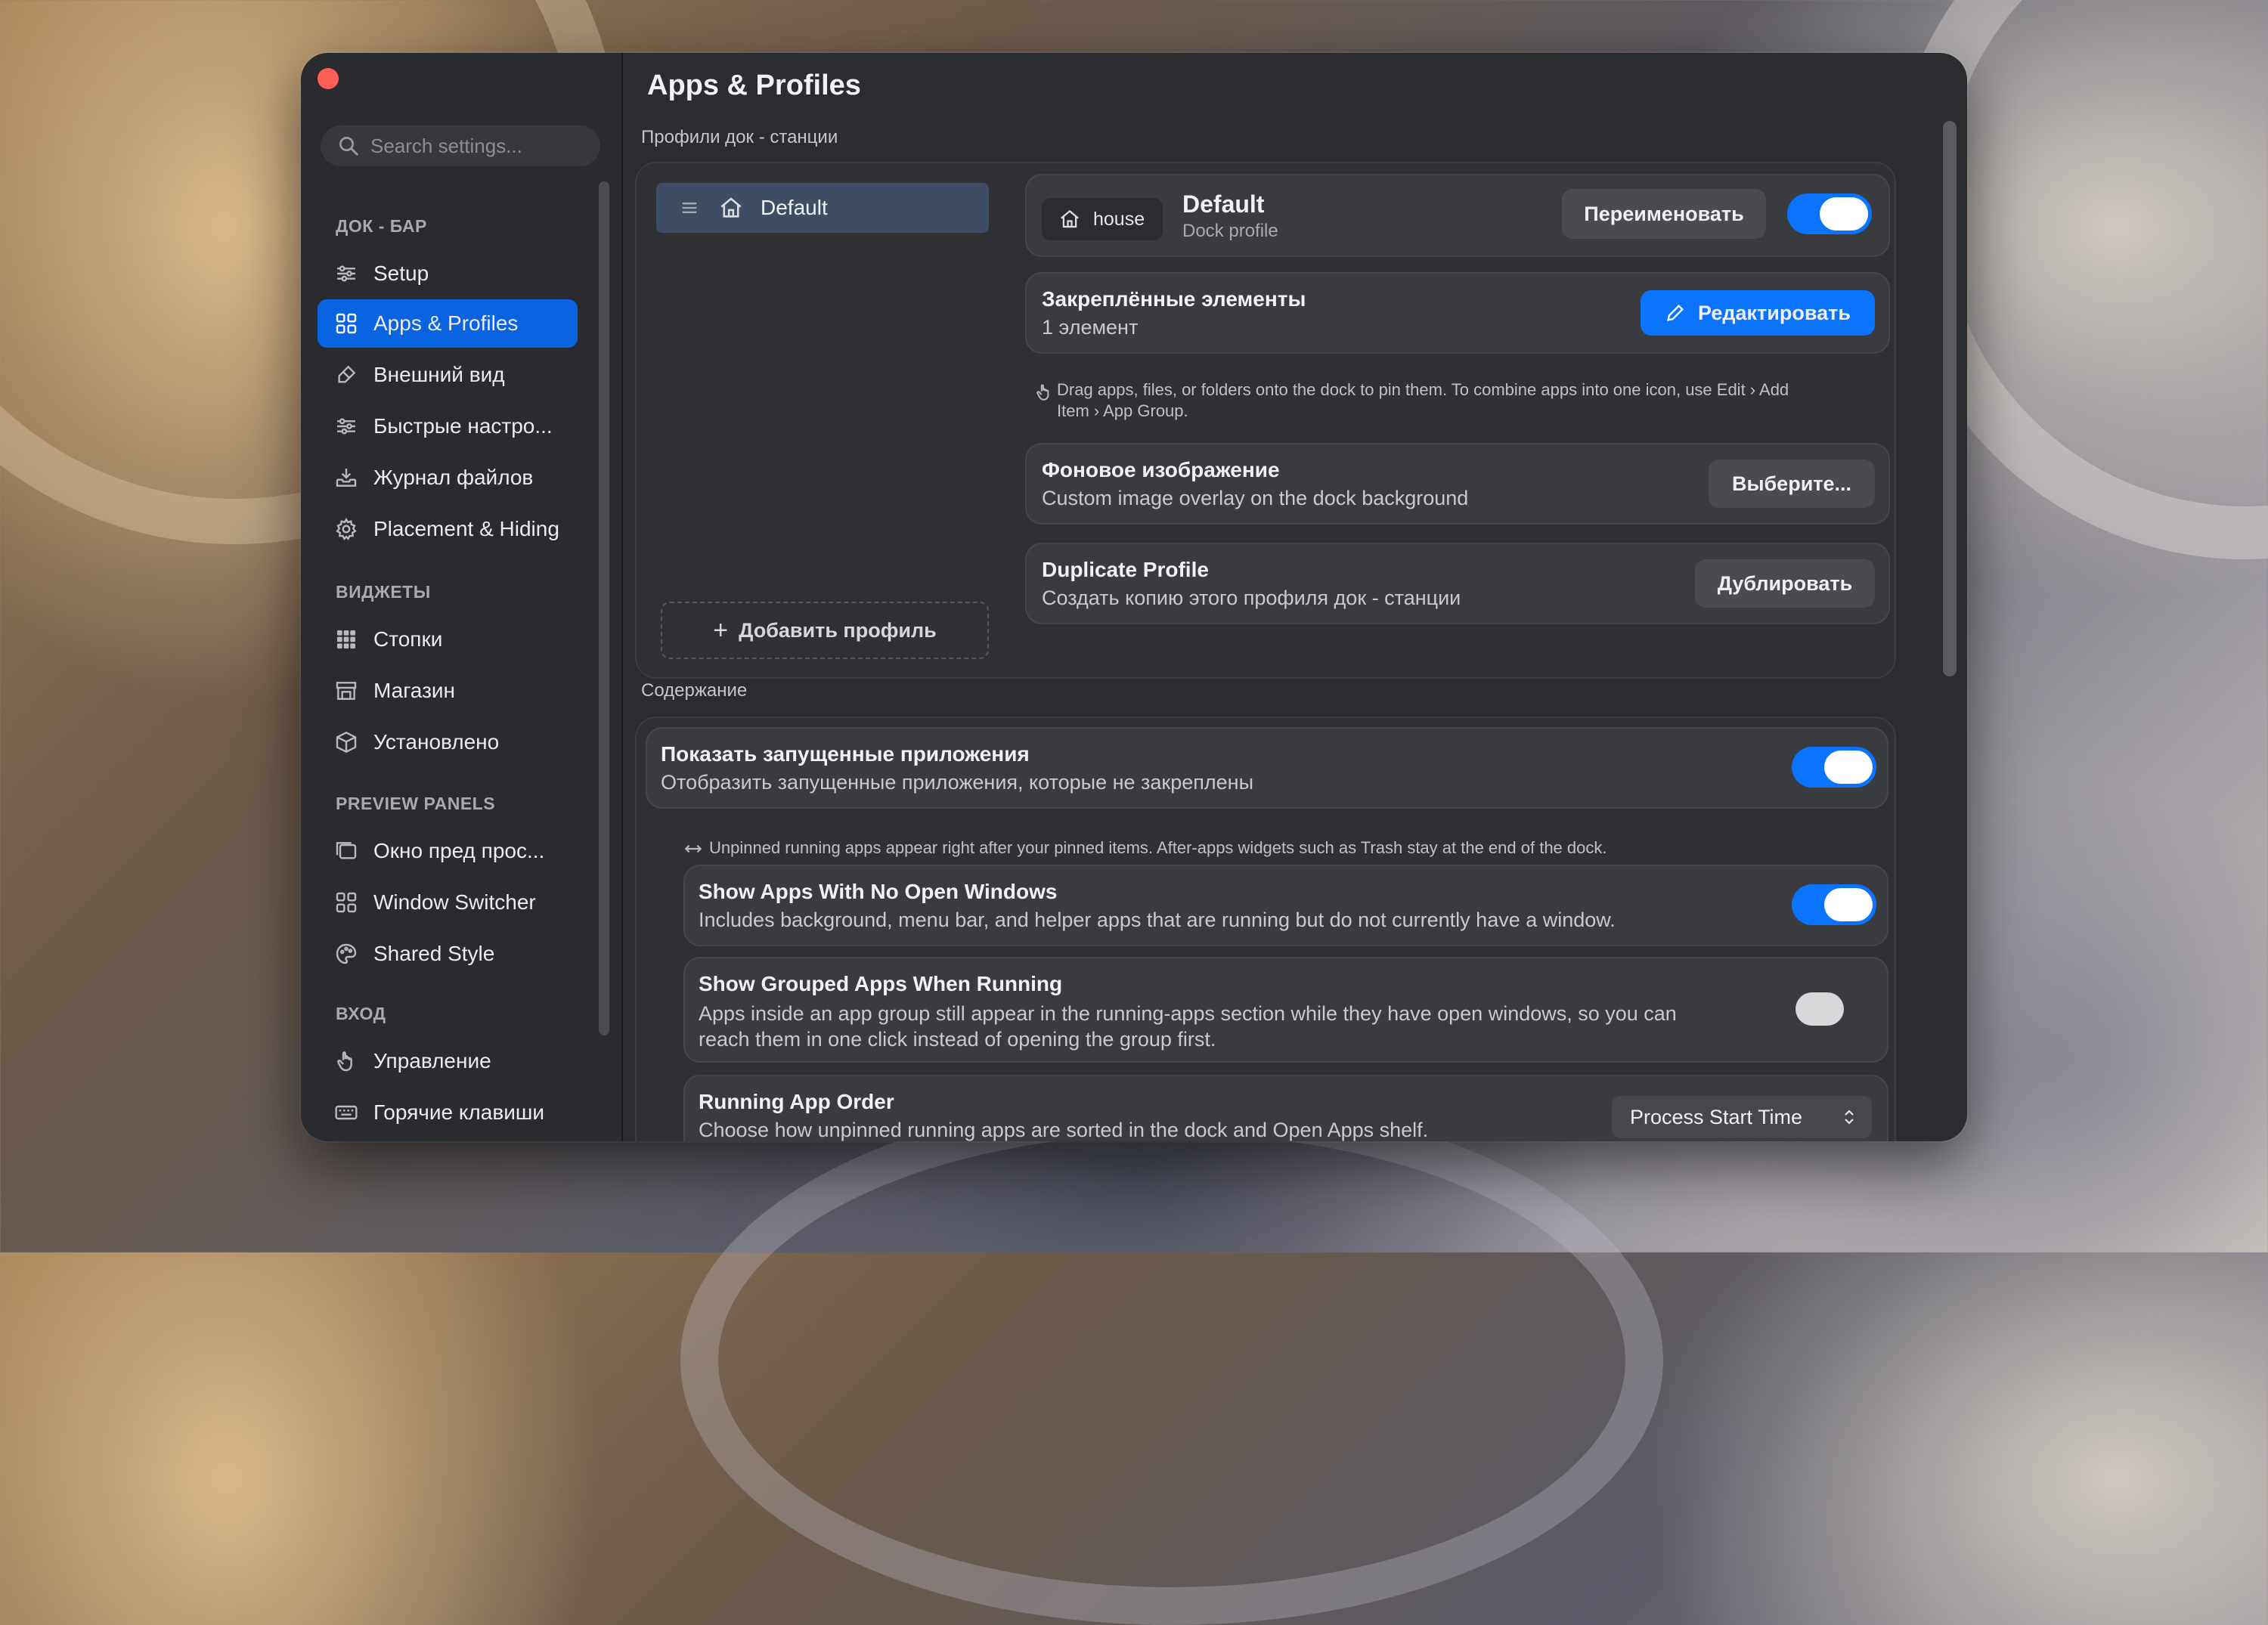 The width and height of the screenshot is (2268, 1625). What do you see at coordinates (361, 1013) in the screenshot?
I see `section-header-input: ВХОД` at bounding box center [361, 1013].